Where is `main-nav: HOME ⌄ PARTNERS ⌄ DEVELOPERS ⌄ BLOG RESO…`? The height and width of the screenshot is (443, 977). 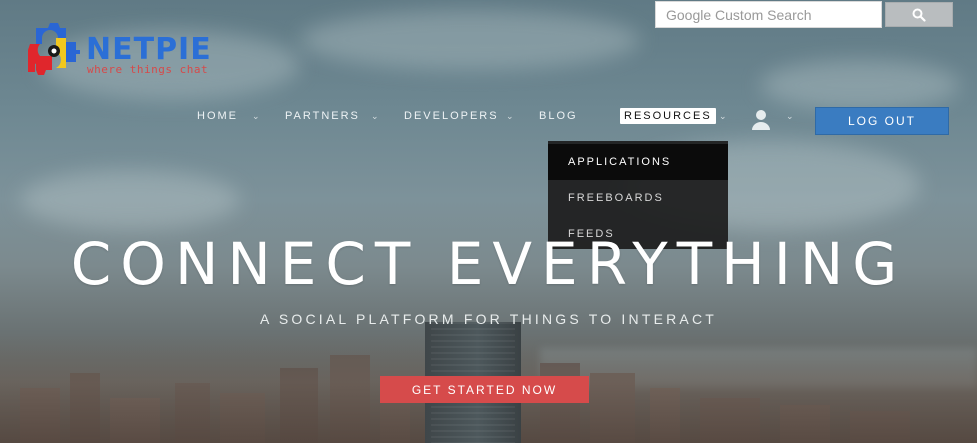 main-nav: HOME ⌄ PARTNERS ⌄ DEVELOPERS ⌄ BLOG RESO… is located at coordinates (488, 119).